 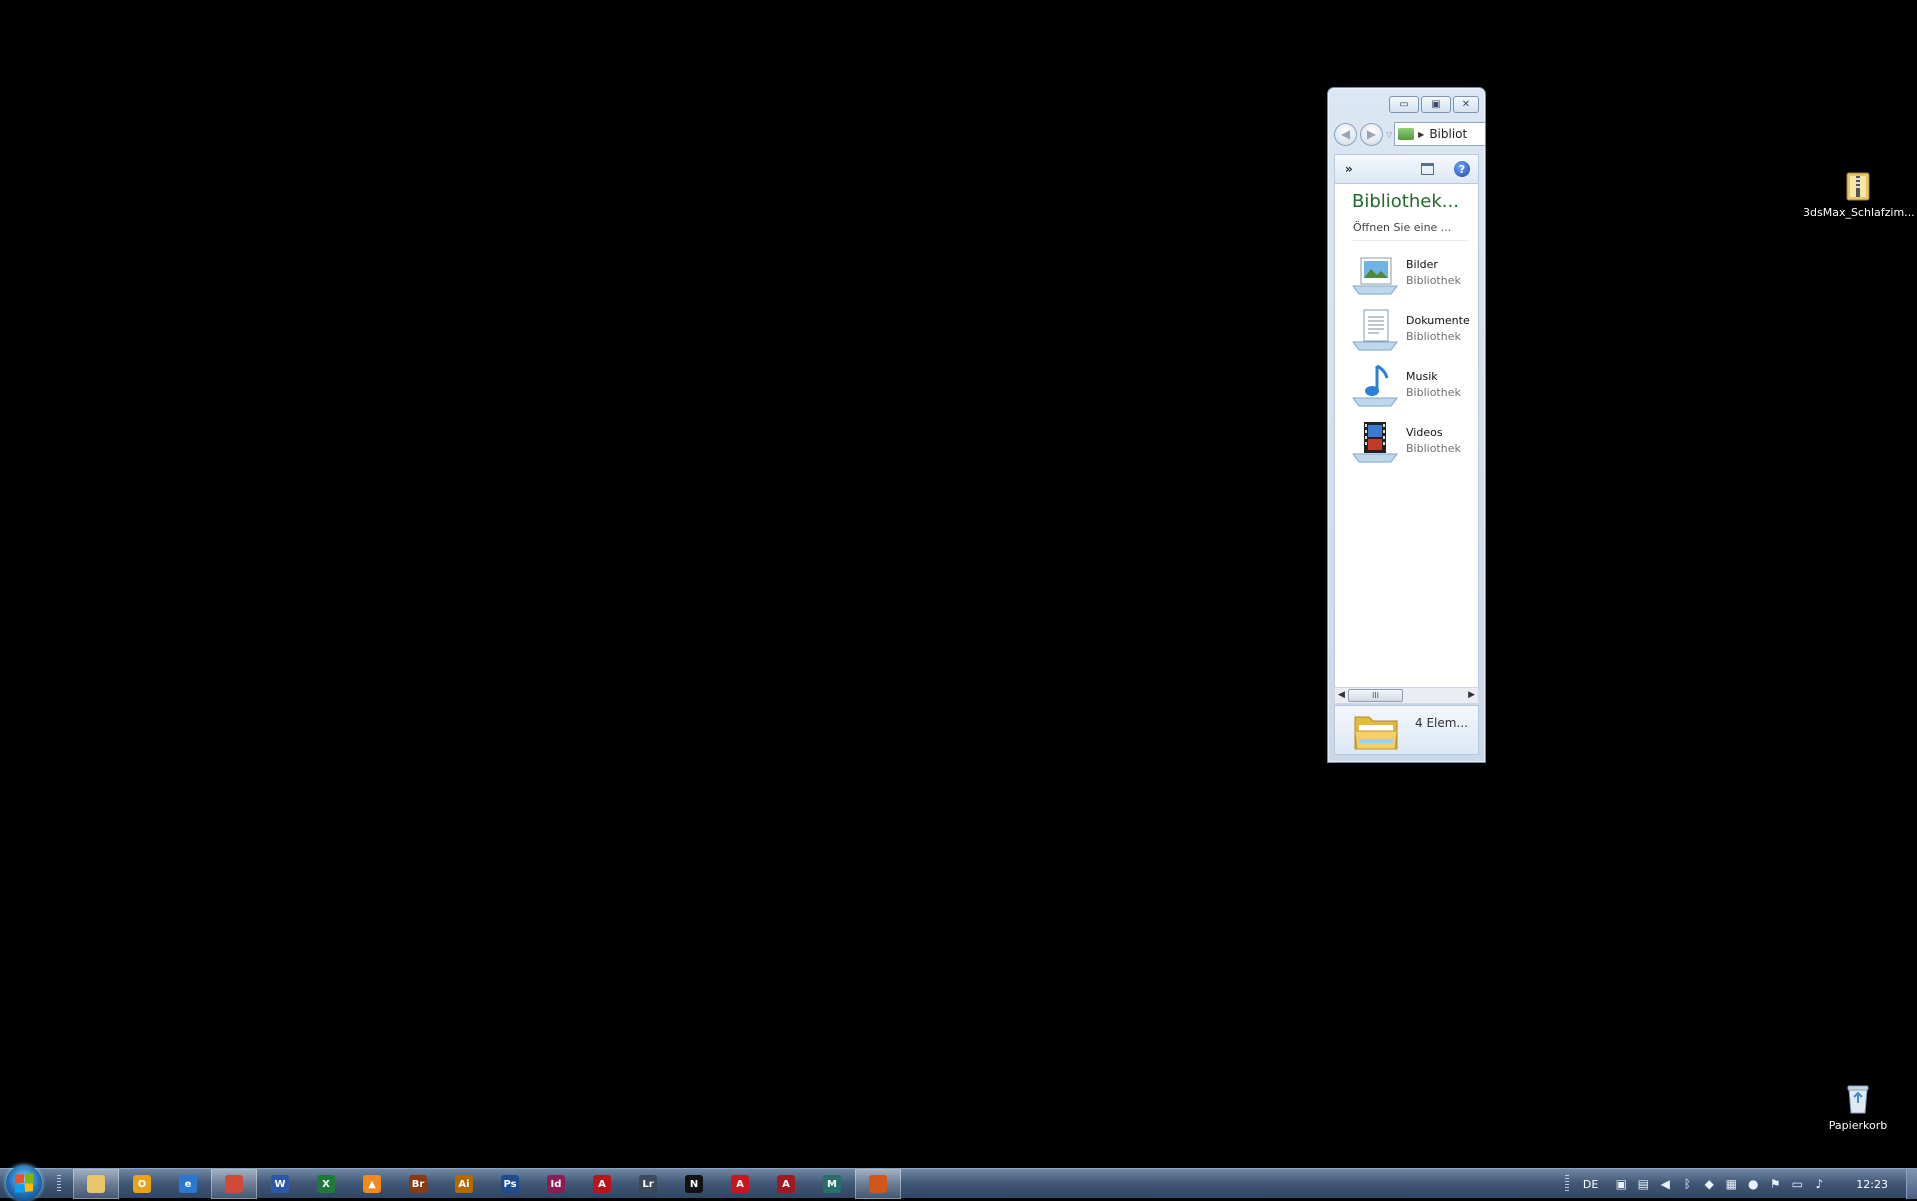 What do you see at coordinates (1375, 274) in the screenshot?
I see `pictures-library-icon` at bounding box center [1375, 274].